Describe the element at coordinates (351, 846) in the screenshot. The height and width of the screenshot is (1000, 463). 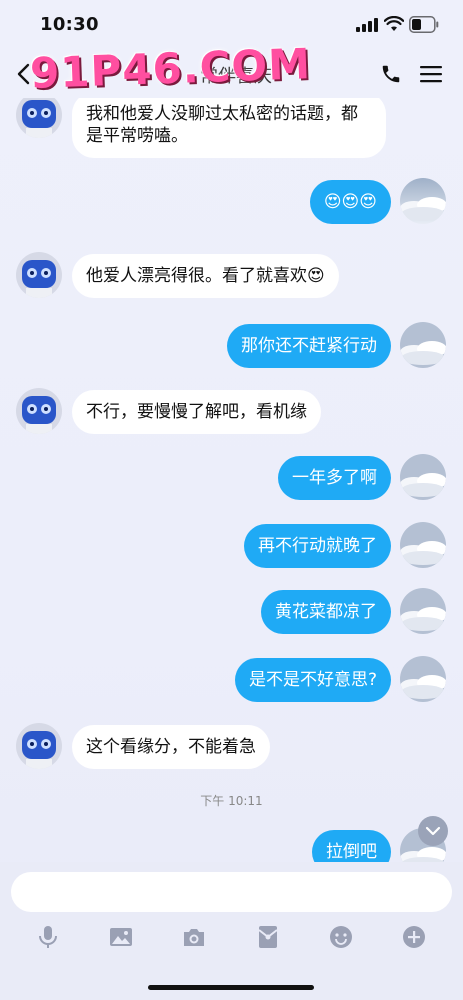
I see `outgoing-message-bubble: 拉倒吧` at that location.